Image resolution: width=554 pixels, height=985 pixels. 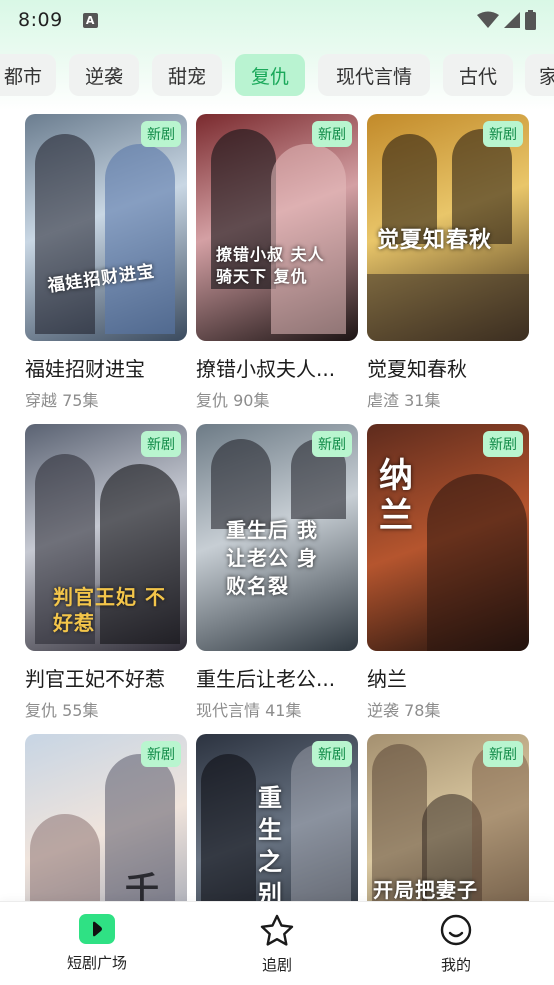 I want to click on drama-meta: 复仇 90集, so click(x=233, y=400).